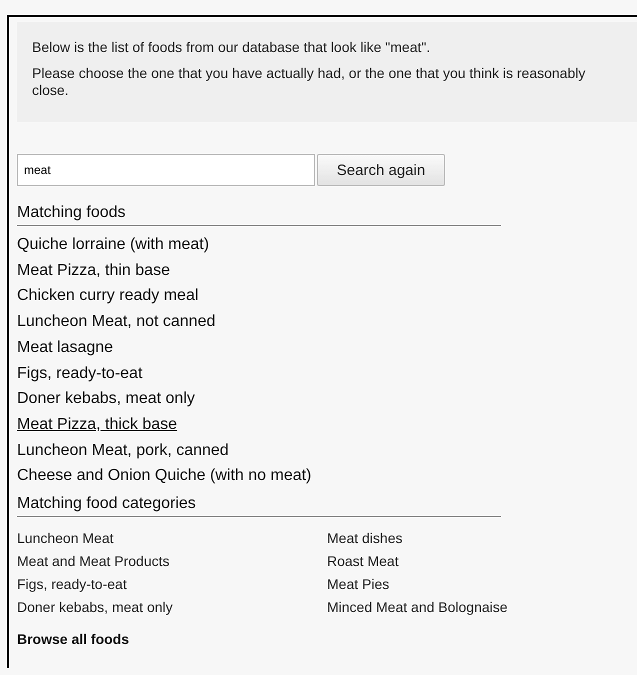 The image size is (637, 675). Describe the element at coordinates (97, 425) in the screenshot. I see `food-link: Meat Pizza, thick base` at that location.